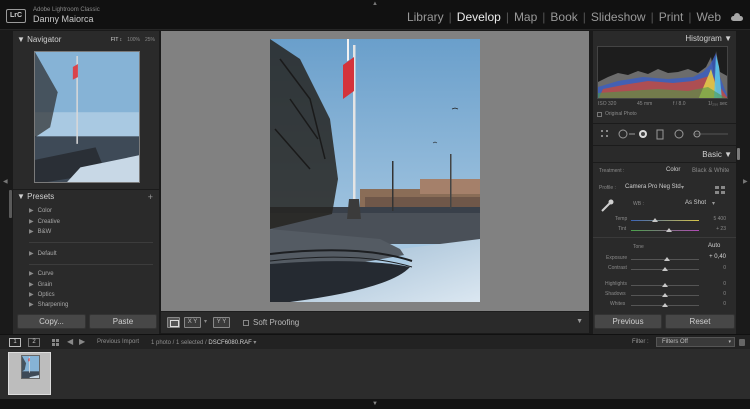 The width and height of the screenshot is (750, 409). Describe the element at coordinates (607, 206) in the screenshot. I see `white-balance-eyedropper-icon` at that location.